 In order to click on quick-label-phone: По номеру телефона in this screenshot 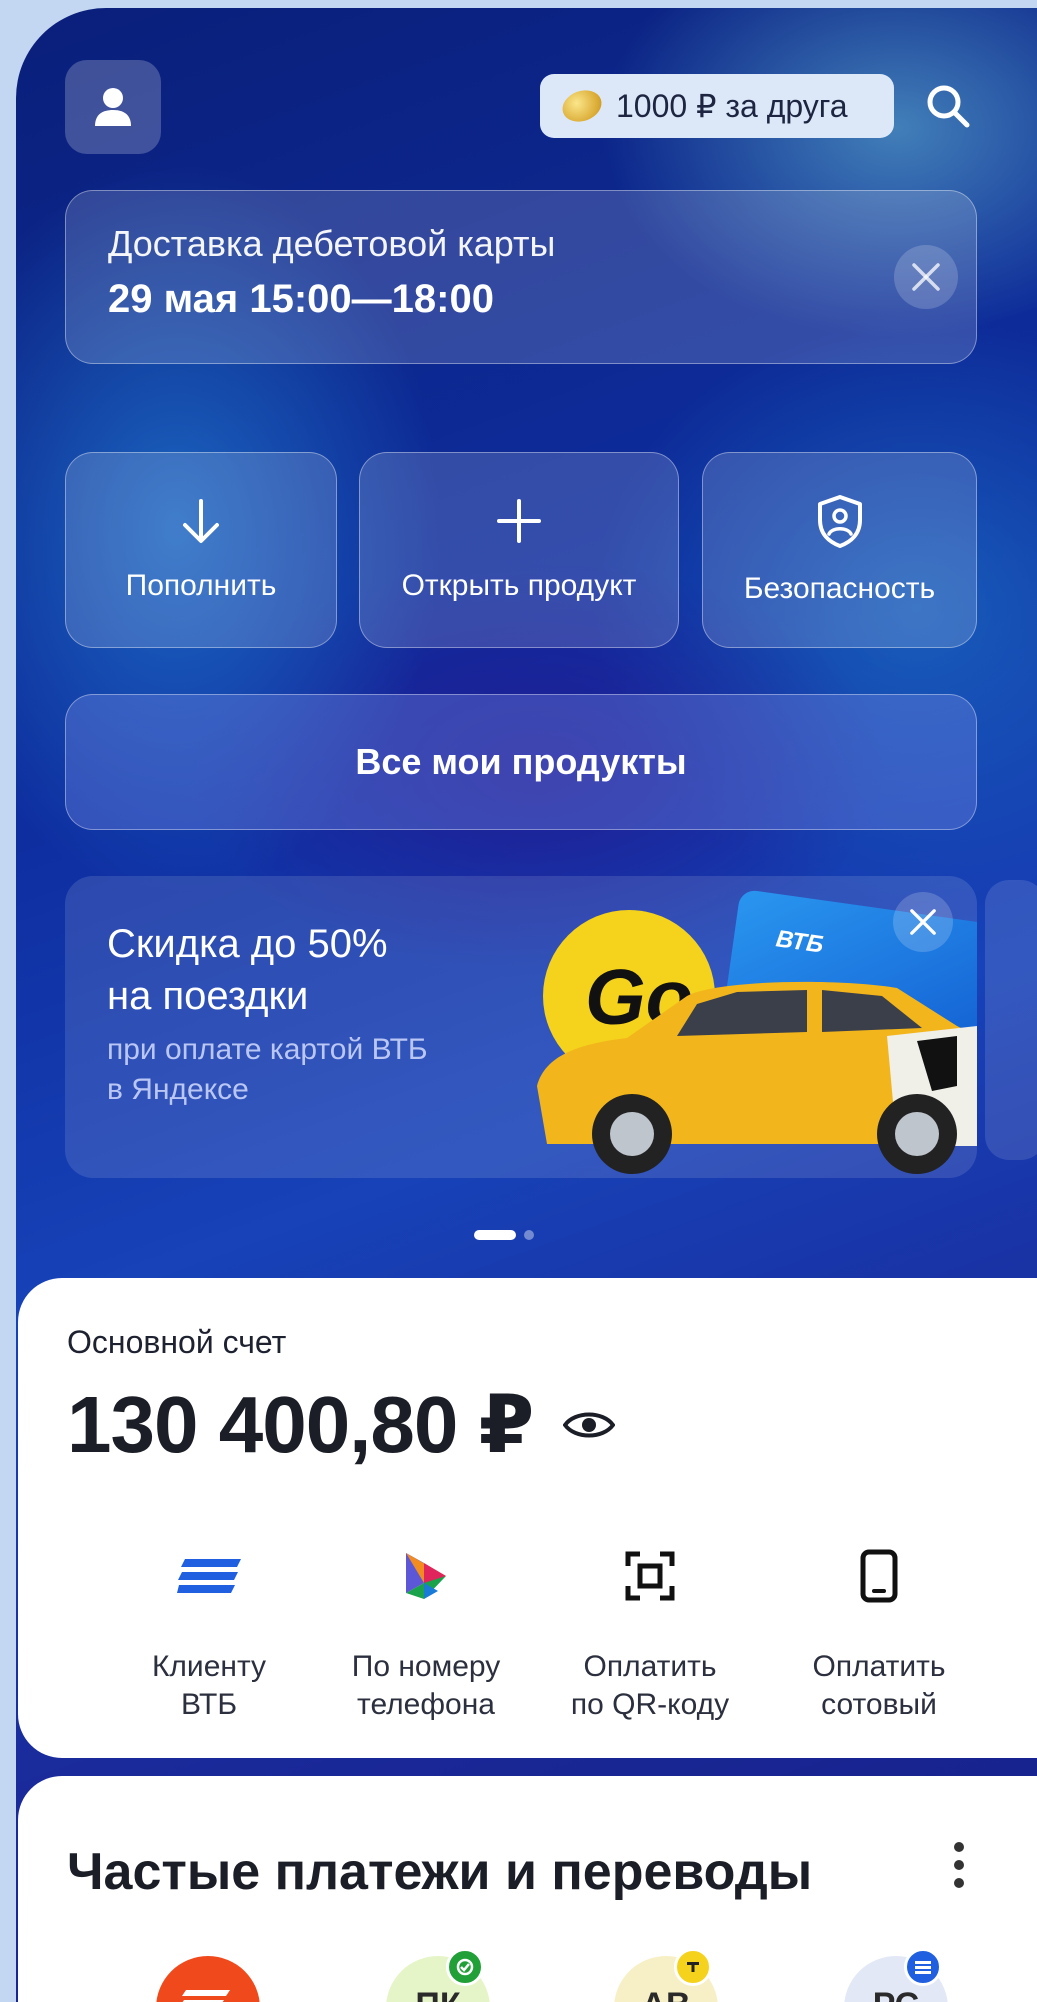, I will do `click(426, 1686)`.